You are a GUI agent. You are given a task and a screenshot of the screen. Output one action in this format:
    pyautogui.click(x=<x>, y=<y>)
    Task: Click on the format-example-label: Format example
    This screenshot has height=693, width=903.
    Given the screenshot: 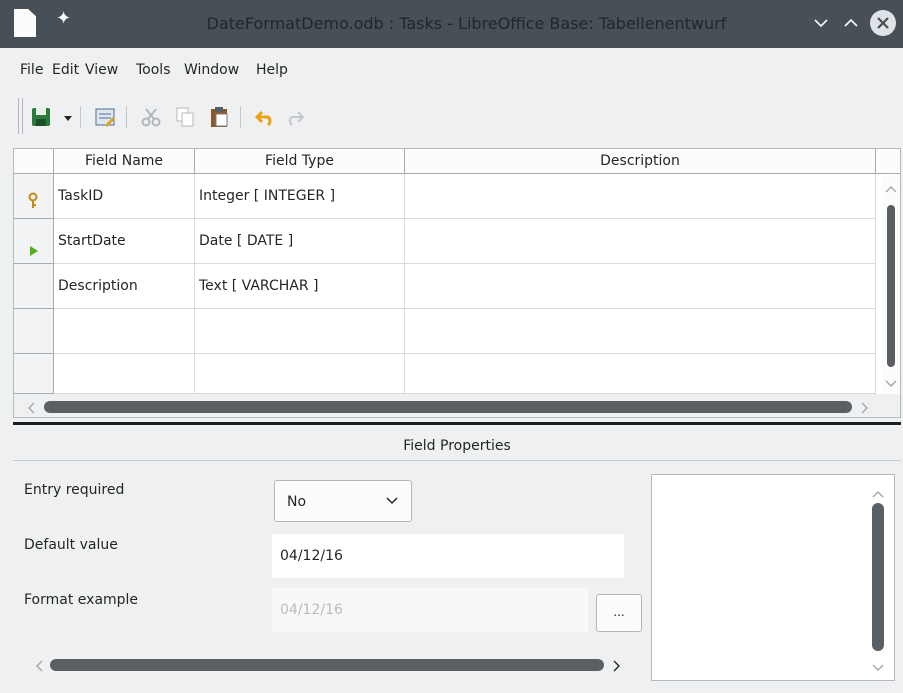 What is the action you would take?
    pyautogui.click(x=81, y=600)
    